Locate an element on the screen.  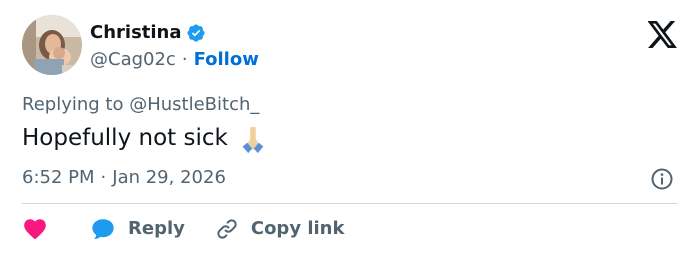
author-handle-row: @Cag02c · Follow is located at coordinates (174, 60).